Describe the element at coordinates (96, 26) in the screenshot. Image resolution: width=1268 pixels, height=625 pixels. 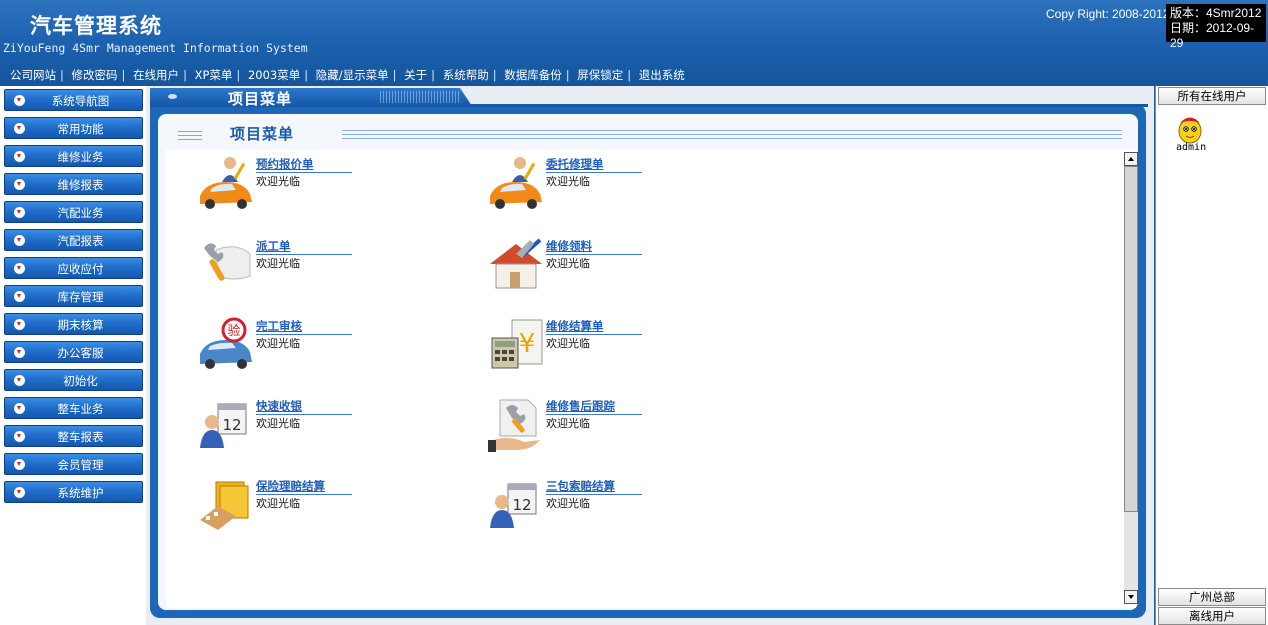
I see `app-title: 汽车管理系统` at that location.